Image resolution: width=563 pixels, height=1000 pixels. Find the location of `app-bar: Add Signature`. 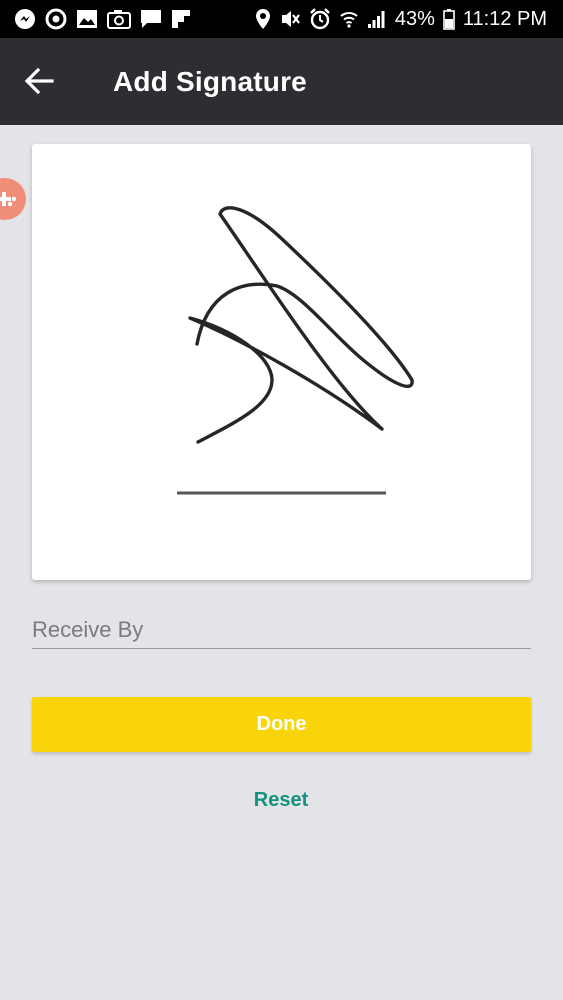

app-bar: Add Signature is located at coordinates (281, 81).